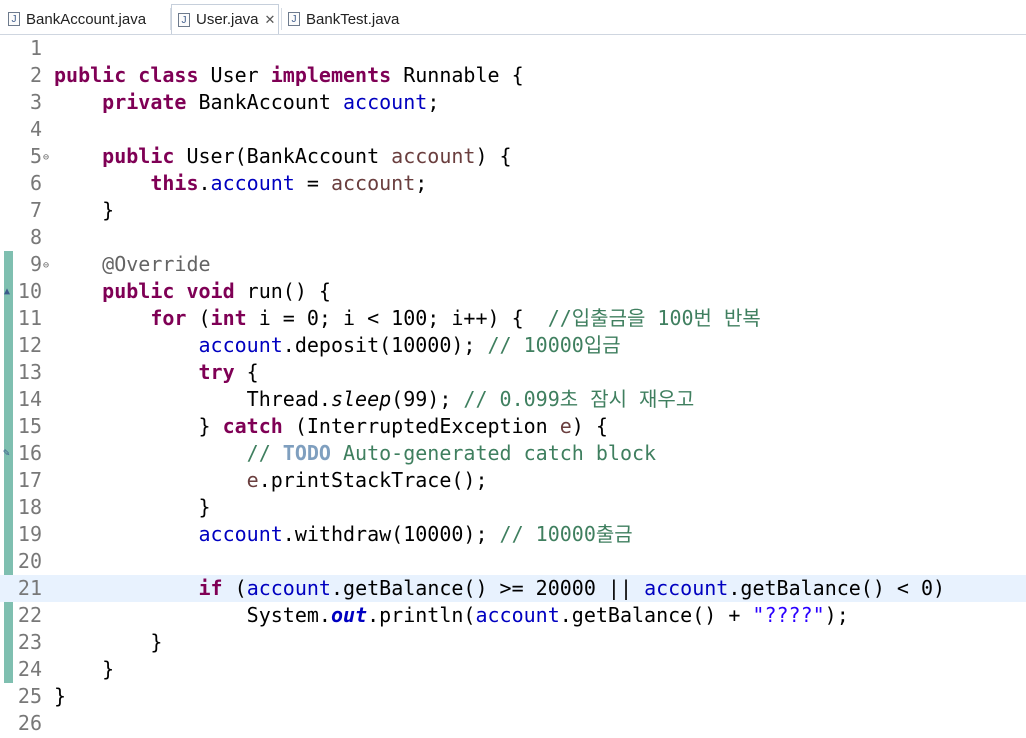 The width and height of the screenshot is (1026, 738). What do you see at coordinates (513, 561) in the screenshot?
I see `code-line: 20` at bounding box center [513, 561].